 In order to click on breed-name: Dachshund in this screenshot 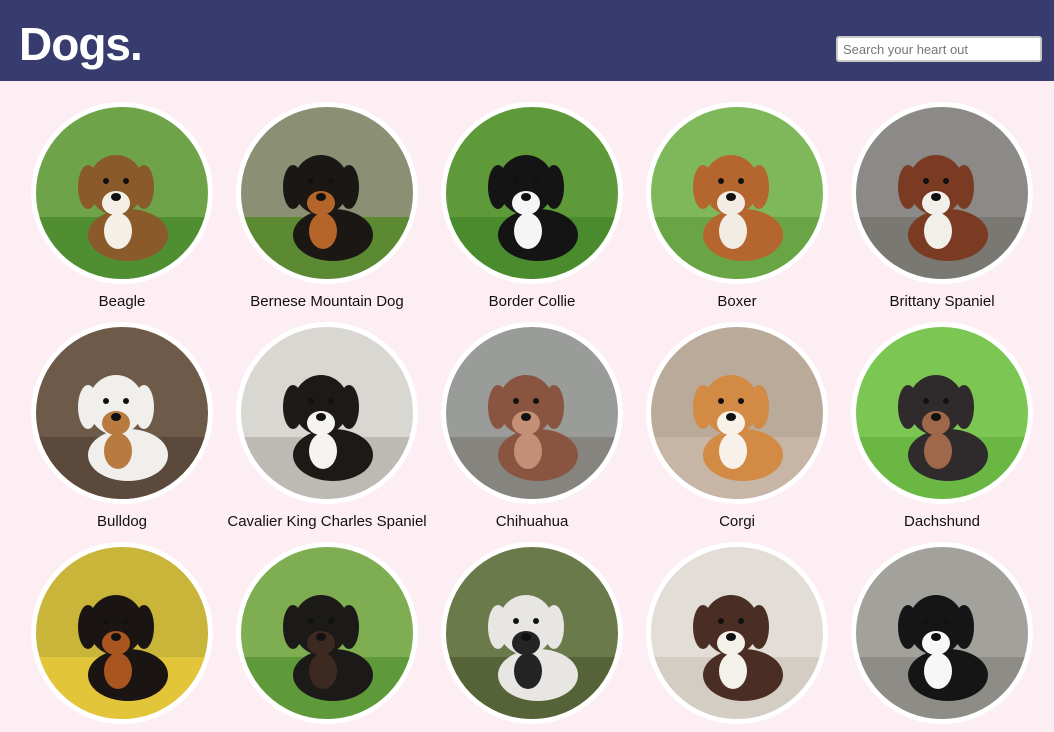, I will do `click(942, 522)`.